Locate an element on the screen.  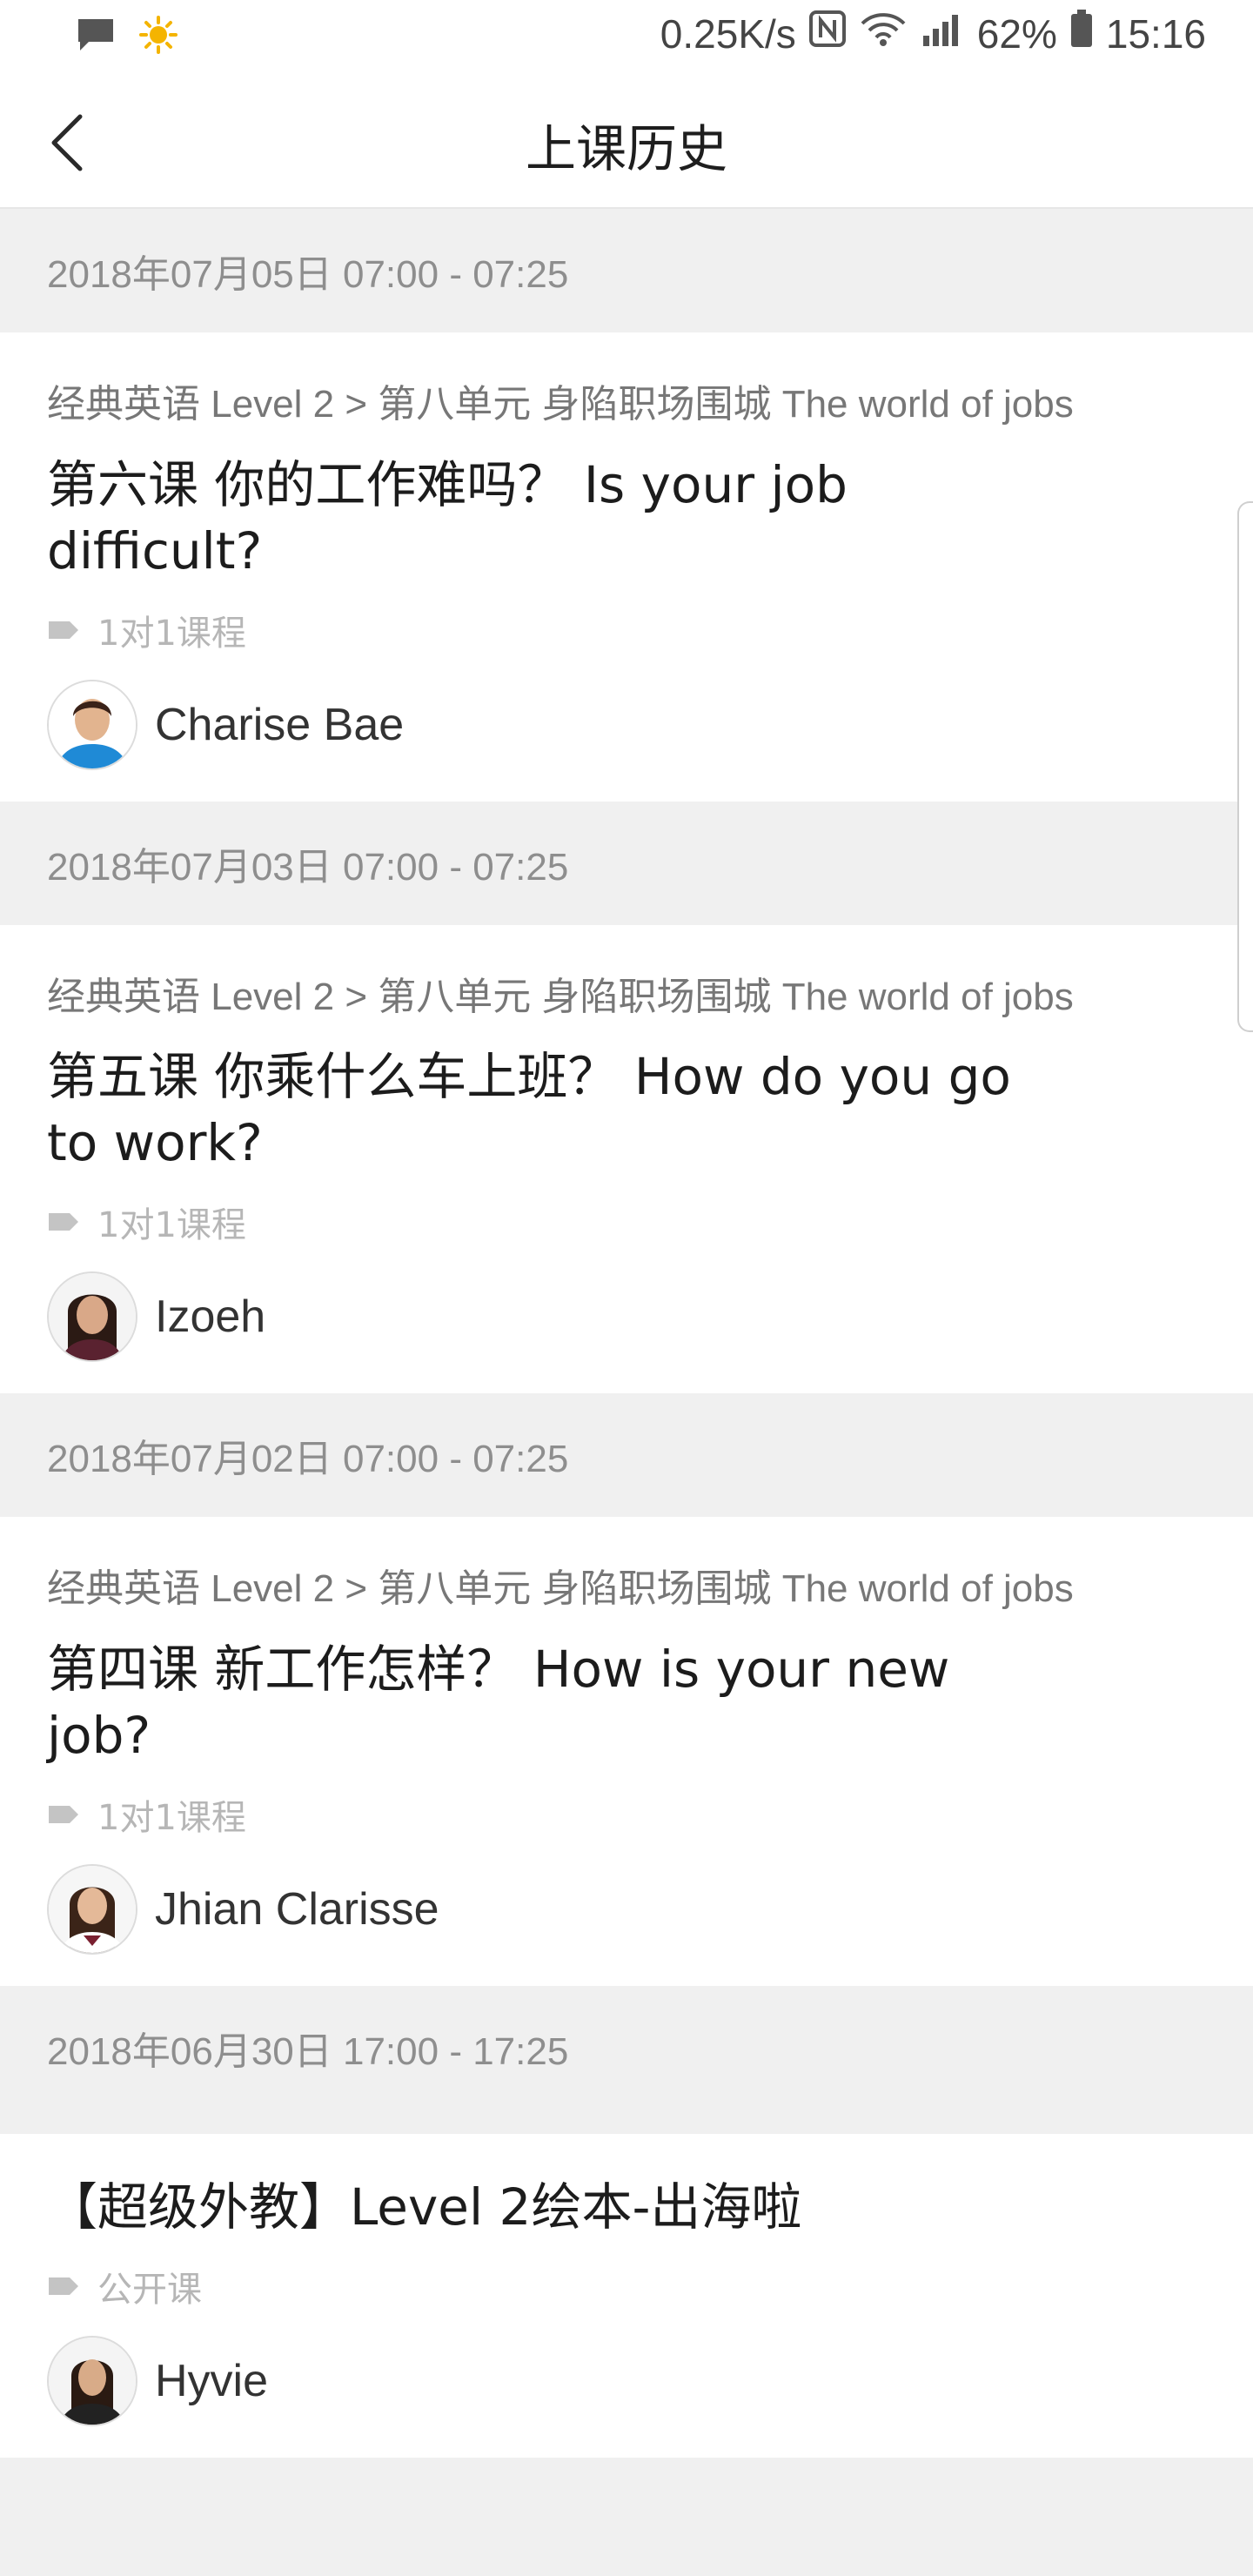
edge-panel-handle is located at coordinates (1245, 767).